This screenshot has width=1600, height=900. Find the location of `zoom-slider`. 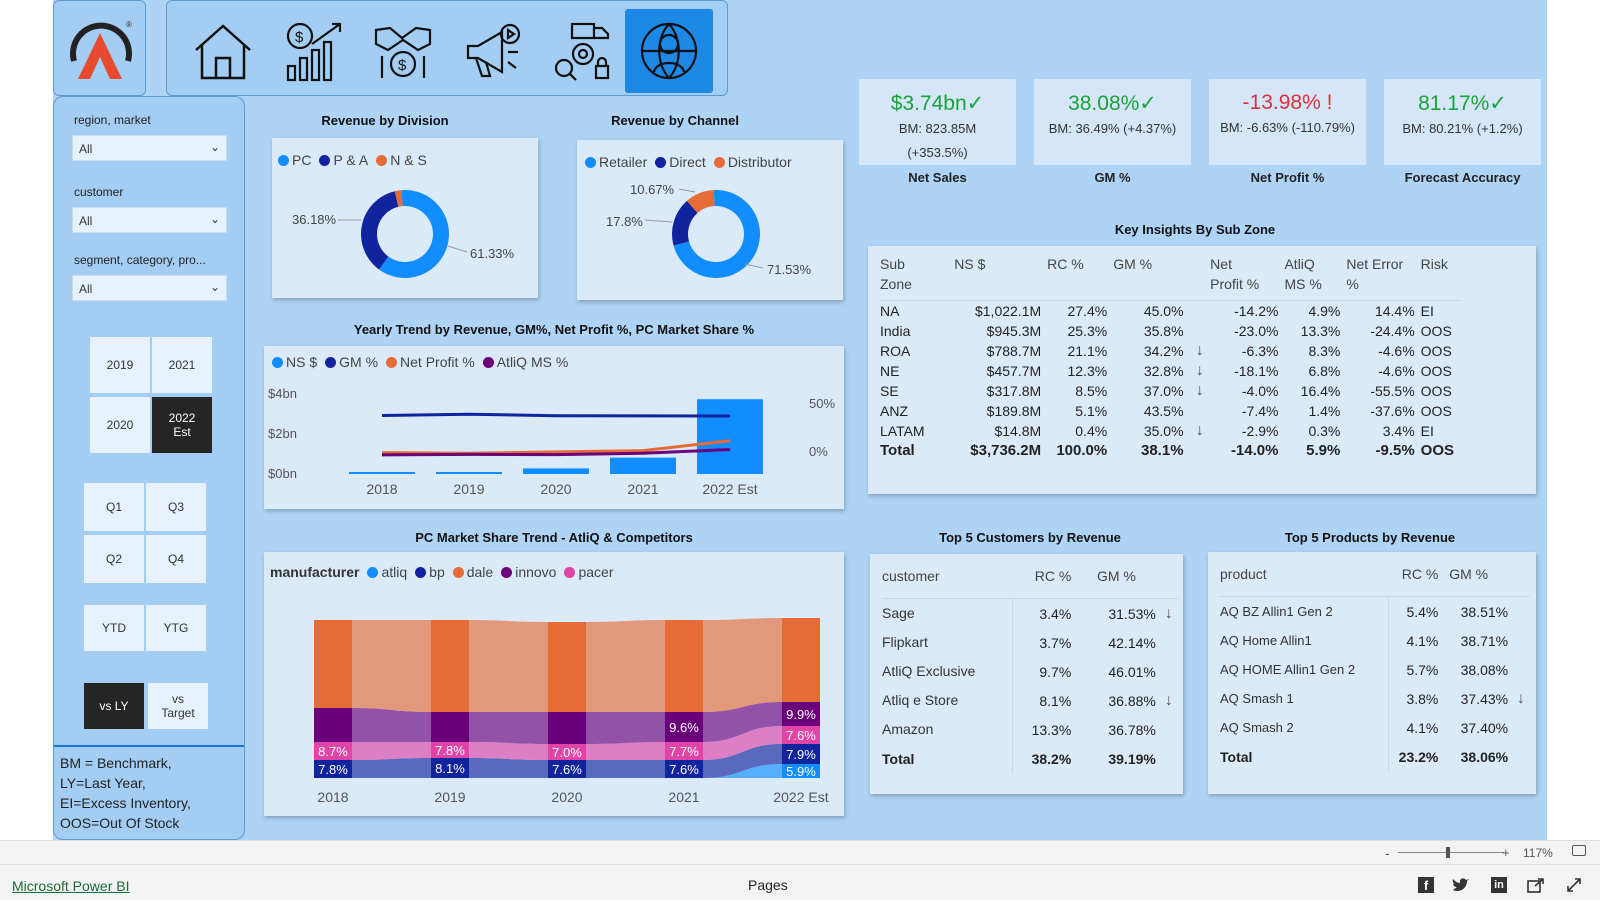

zoom-slider is located at coordinates (1451, 852).